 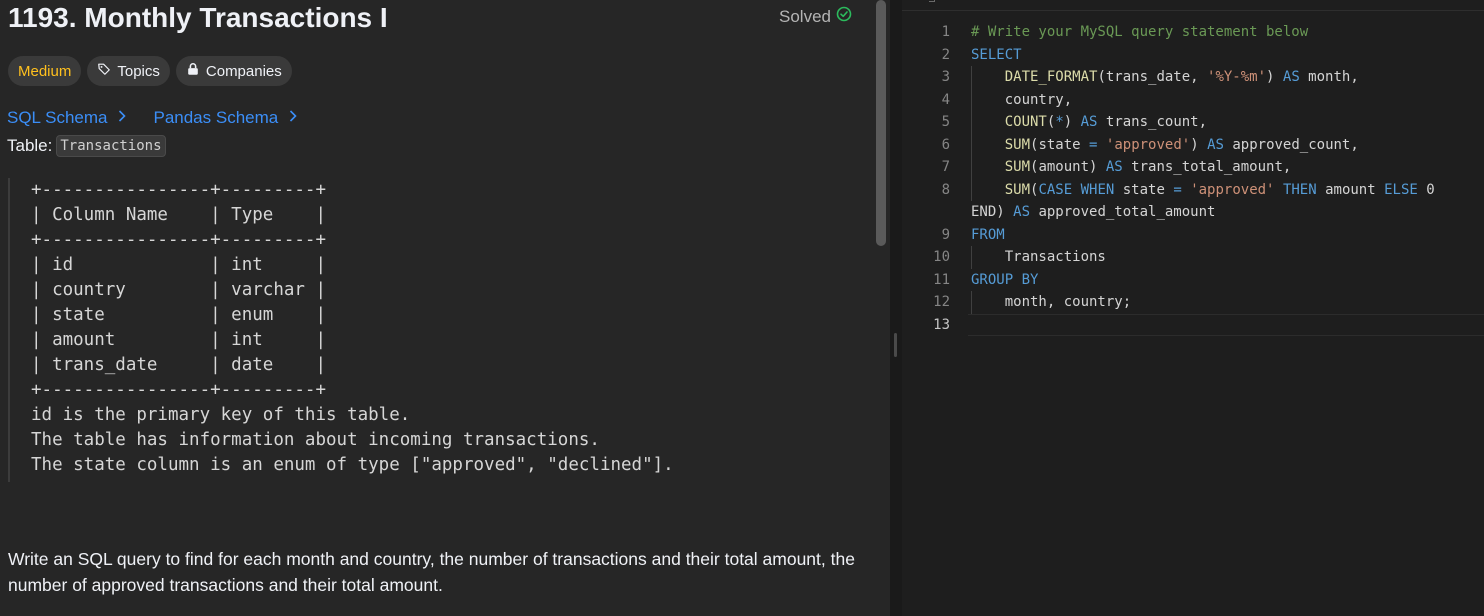 I want to click on table-label: Table: Transactions, so click(x=86, y=146).